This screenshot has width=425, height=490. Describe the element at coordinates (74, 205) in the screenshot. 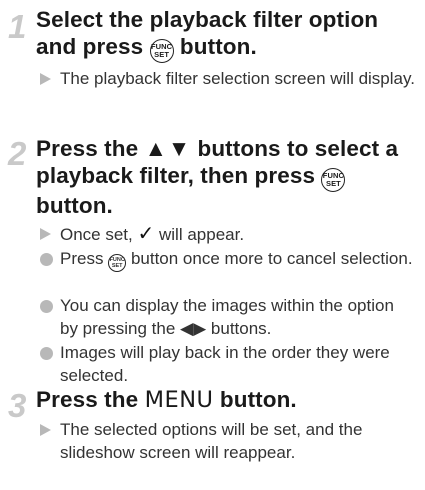

I see `step-2-title-part-c: button.` at that location.